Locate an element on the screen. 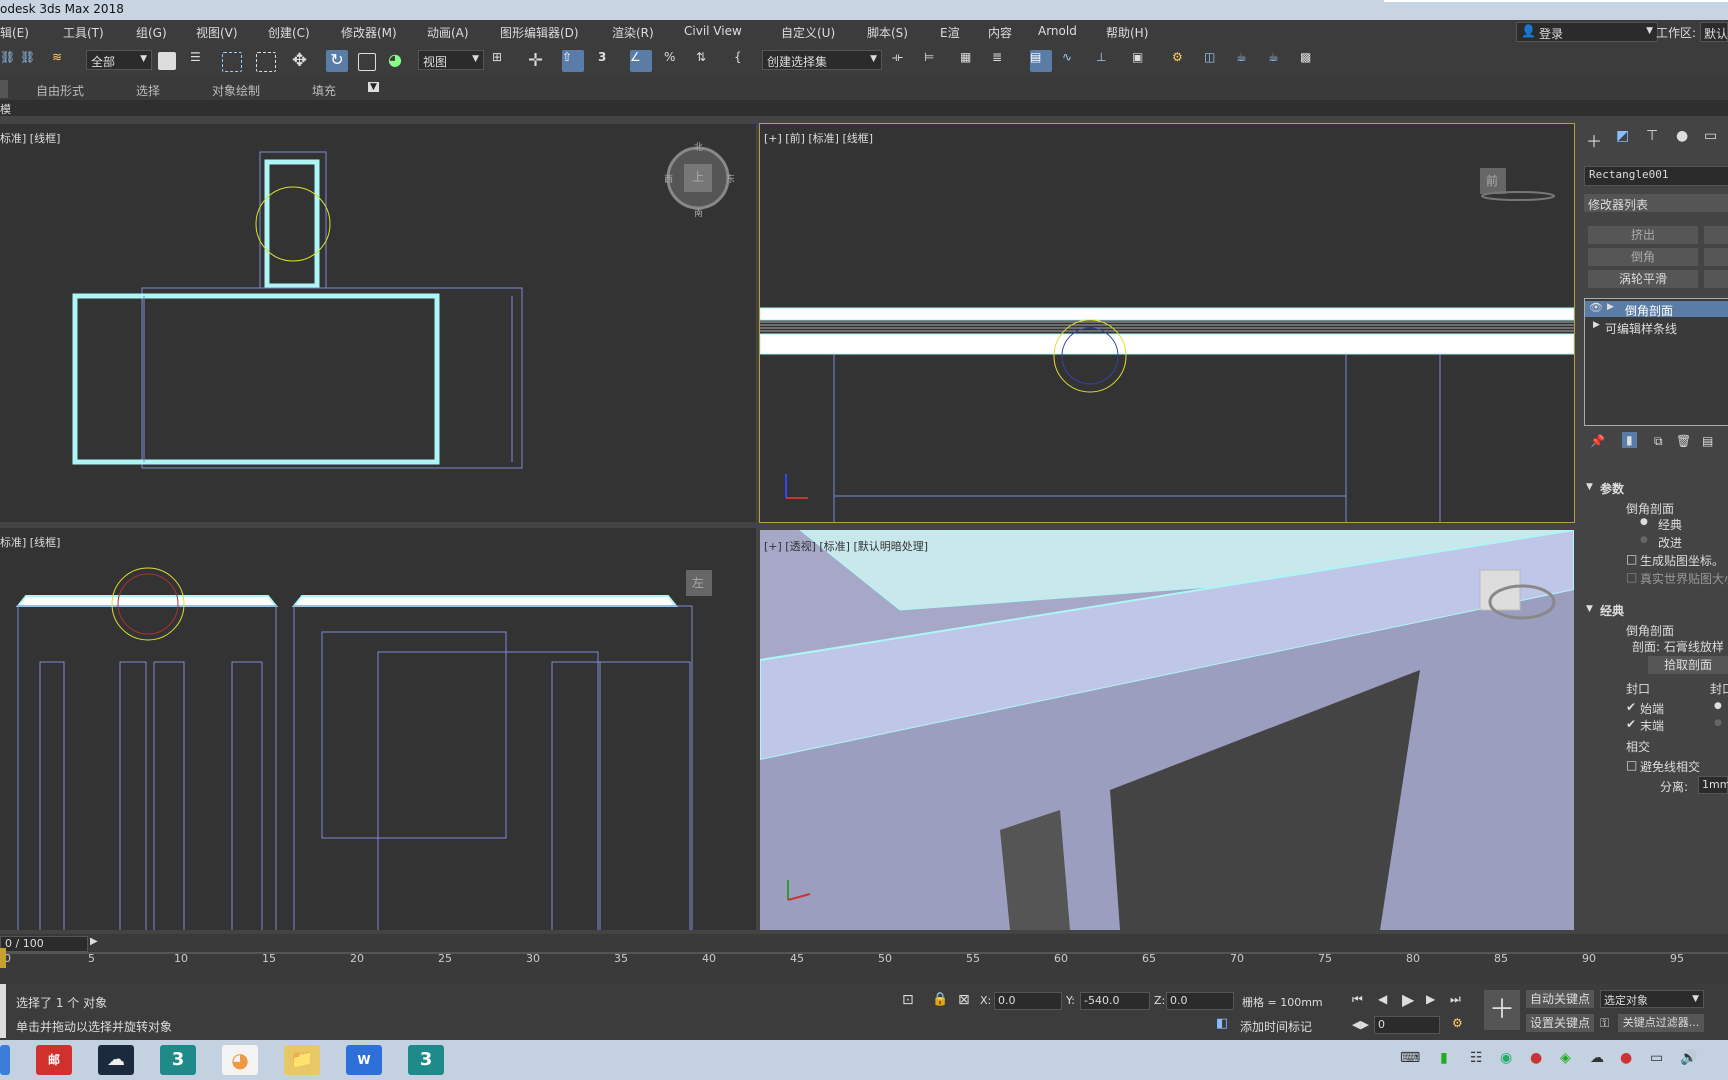  menu-scripting: 脚本(S) is located at coordinates (887, 32).